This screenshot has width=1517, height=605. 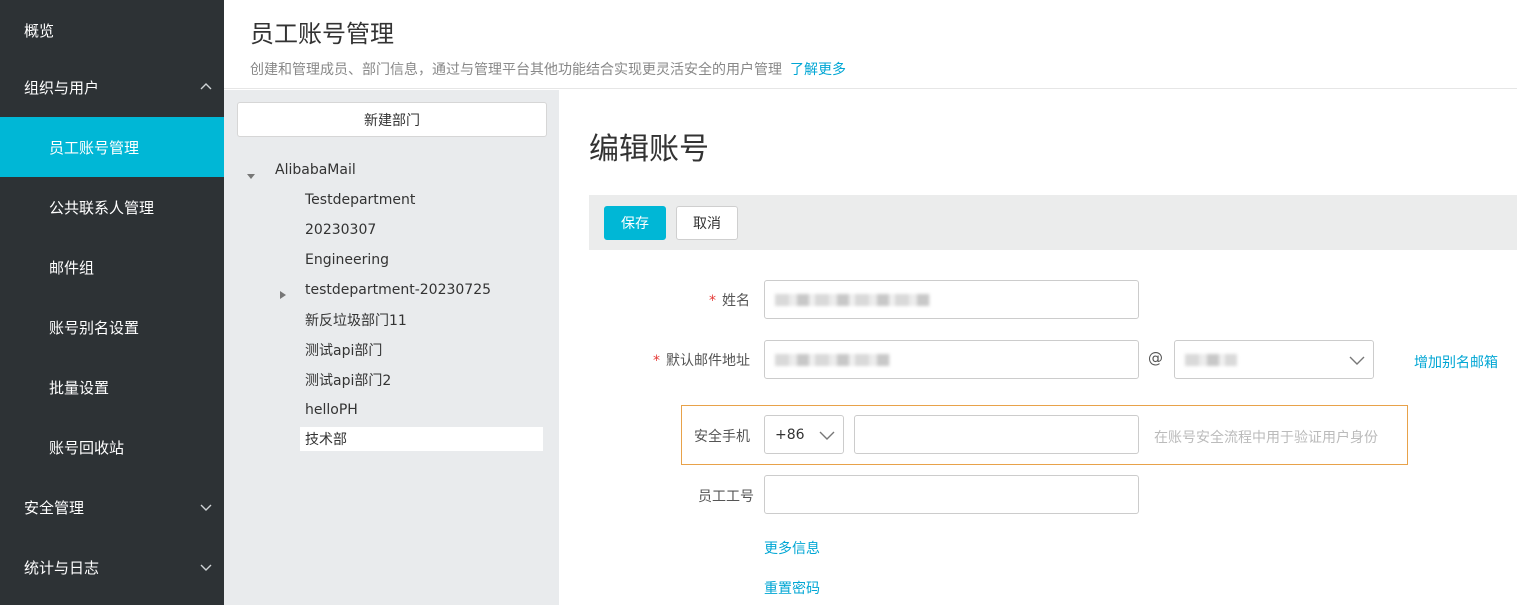 I want to click on reset-password-link: 重置密码, so click(x=792, y=588).